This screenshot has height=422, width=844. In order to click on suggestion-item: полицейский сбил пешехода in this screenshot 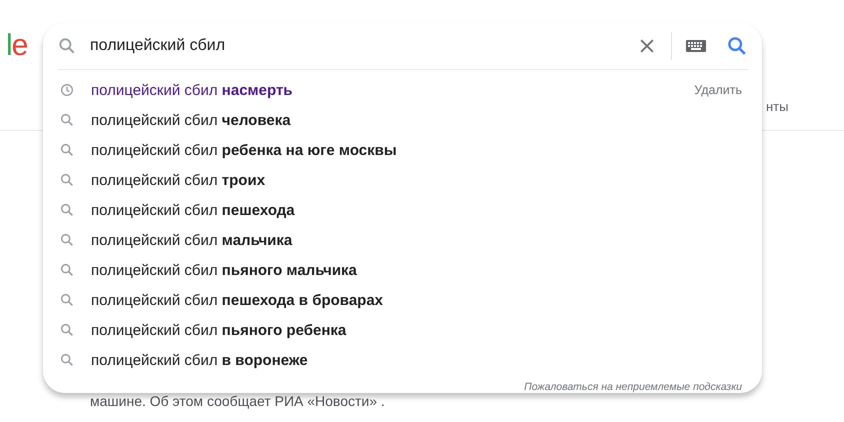, I will do `click(416, 210)`.